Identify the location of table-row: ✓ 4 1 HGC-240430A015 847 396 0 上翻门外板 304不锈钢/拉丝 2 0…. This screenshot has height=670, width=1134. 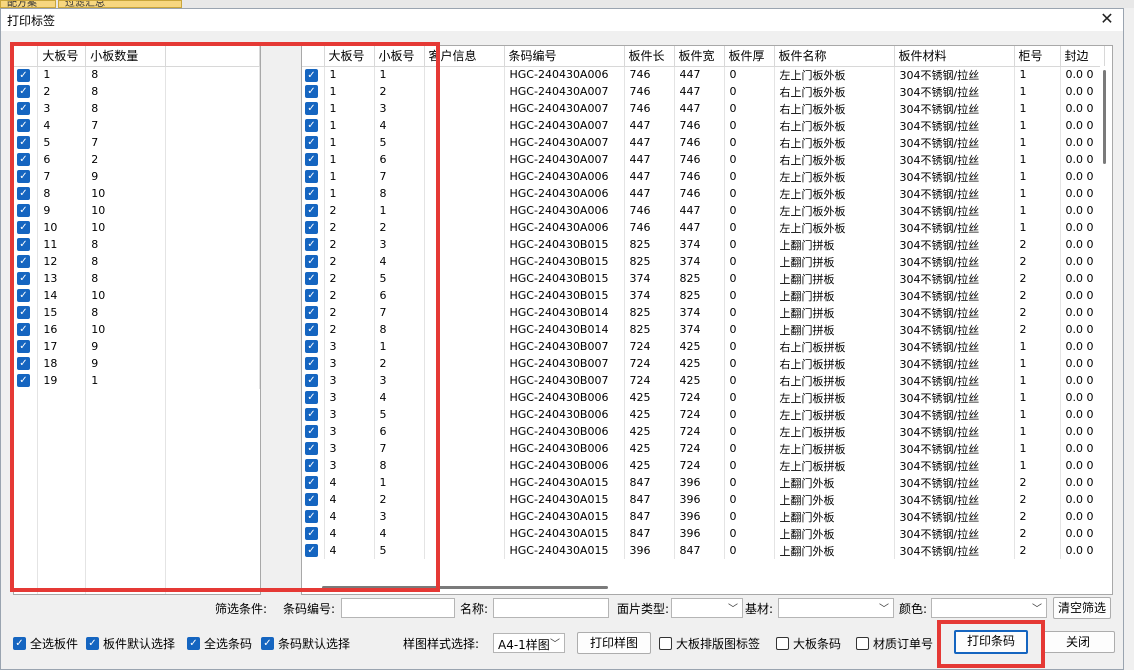
(703, 482).